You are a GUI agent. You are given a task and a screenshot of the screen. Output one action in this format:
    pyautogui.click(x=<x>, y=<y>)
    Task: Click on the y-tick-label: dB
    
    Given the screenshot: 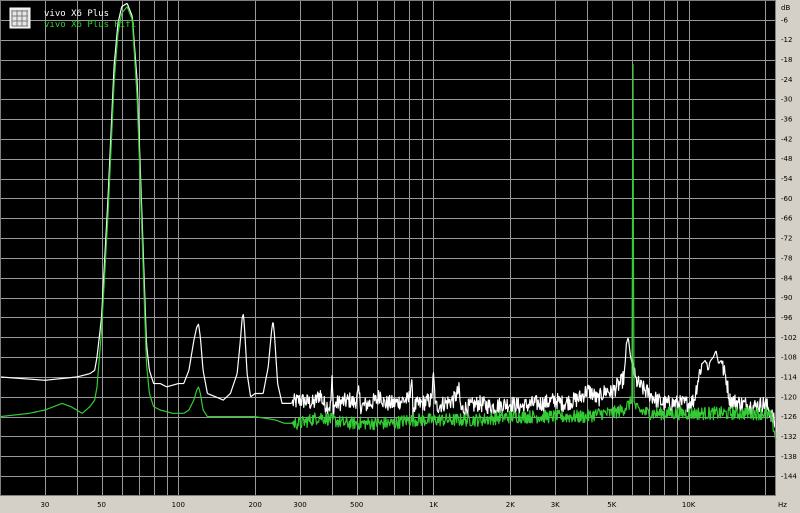 What is the action you would take?
    pyautogui.click(x=785, y=8)
    